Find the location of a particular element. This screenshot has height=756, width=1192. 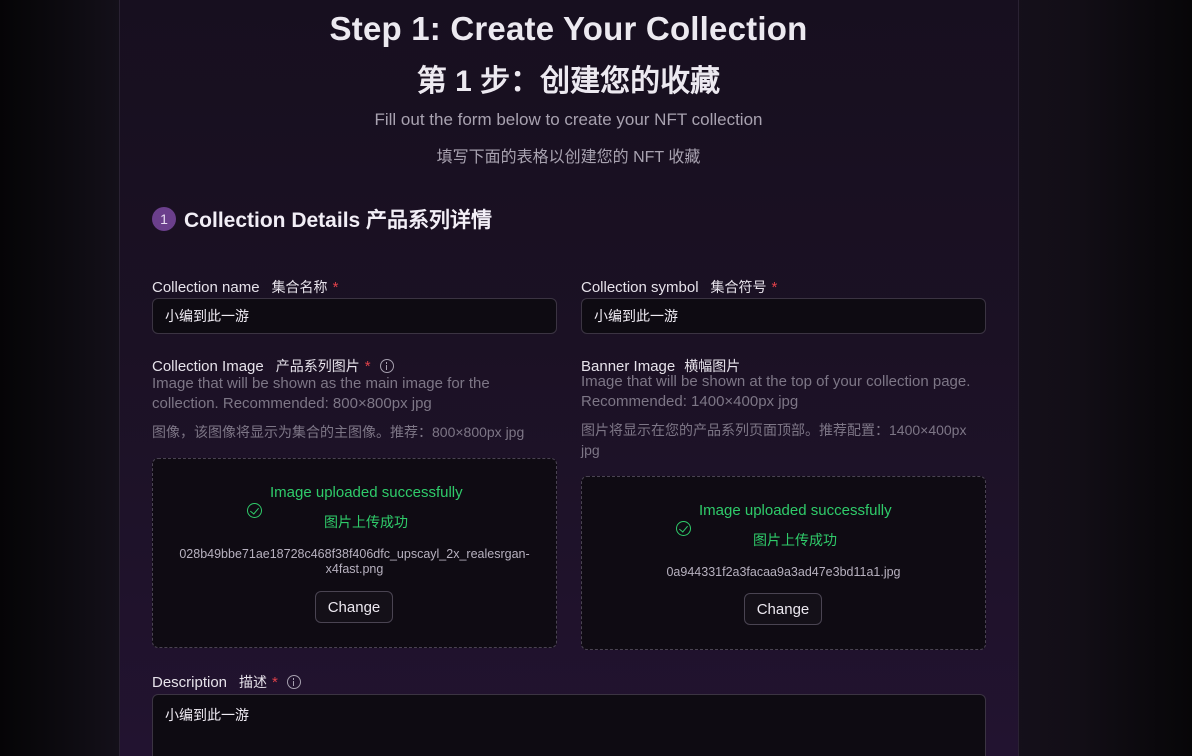

section-header: 1 Collection Details 产品系列详情 is located at coordinates (322, 219).